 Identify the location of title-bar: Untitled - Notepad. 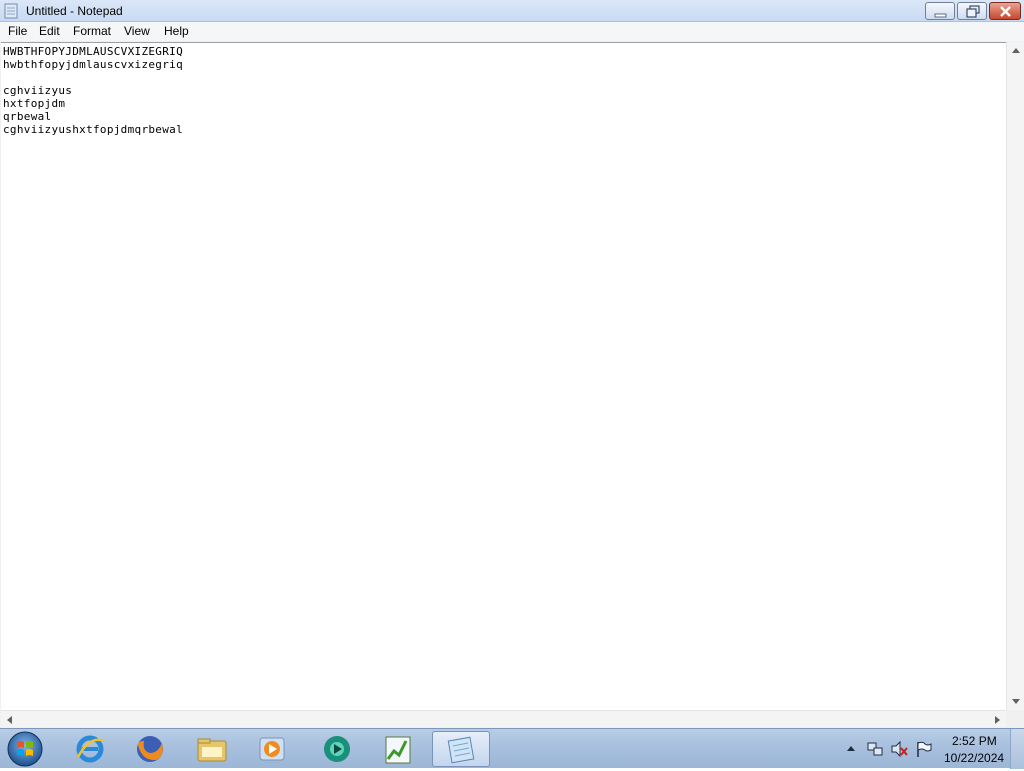
(512, 11).